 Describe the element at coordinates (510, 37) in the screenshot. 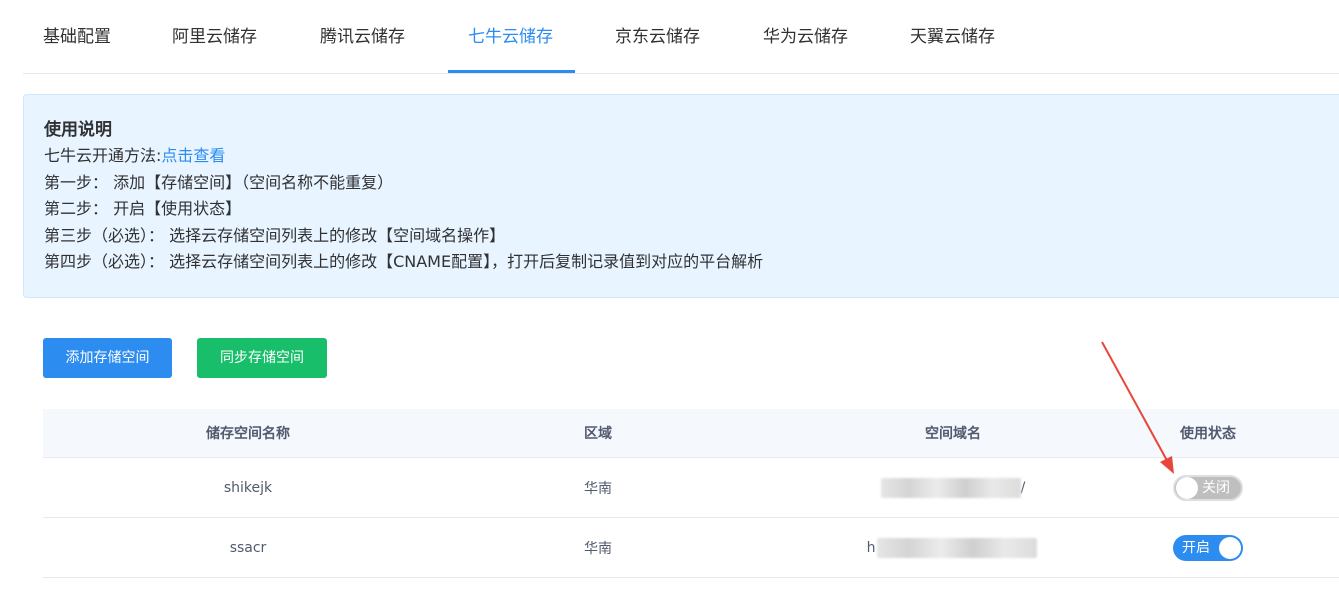

I see `tab-qiniu-storage: 七牛云储存` at that location.